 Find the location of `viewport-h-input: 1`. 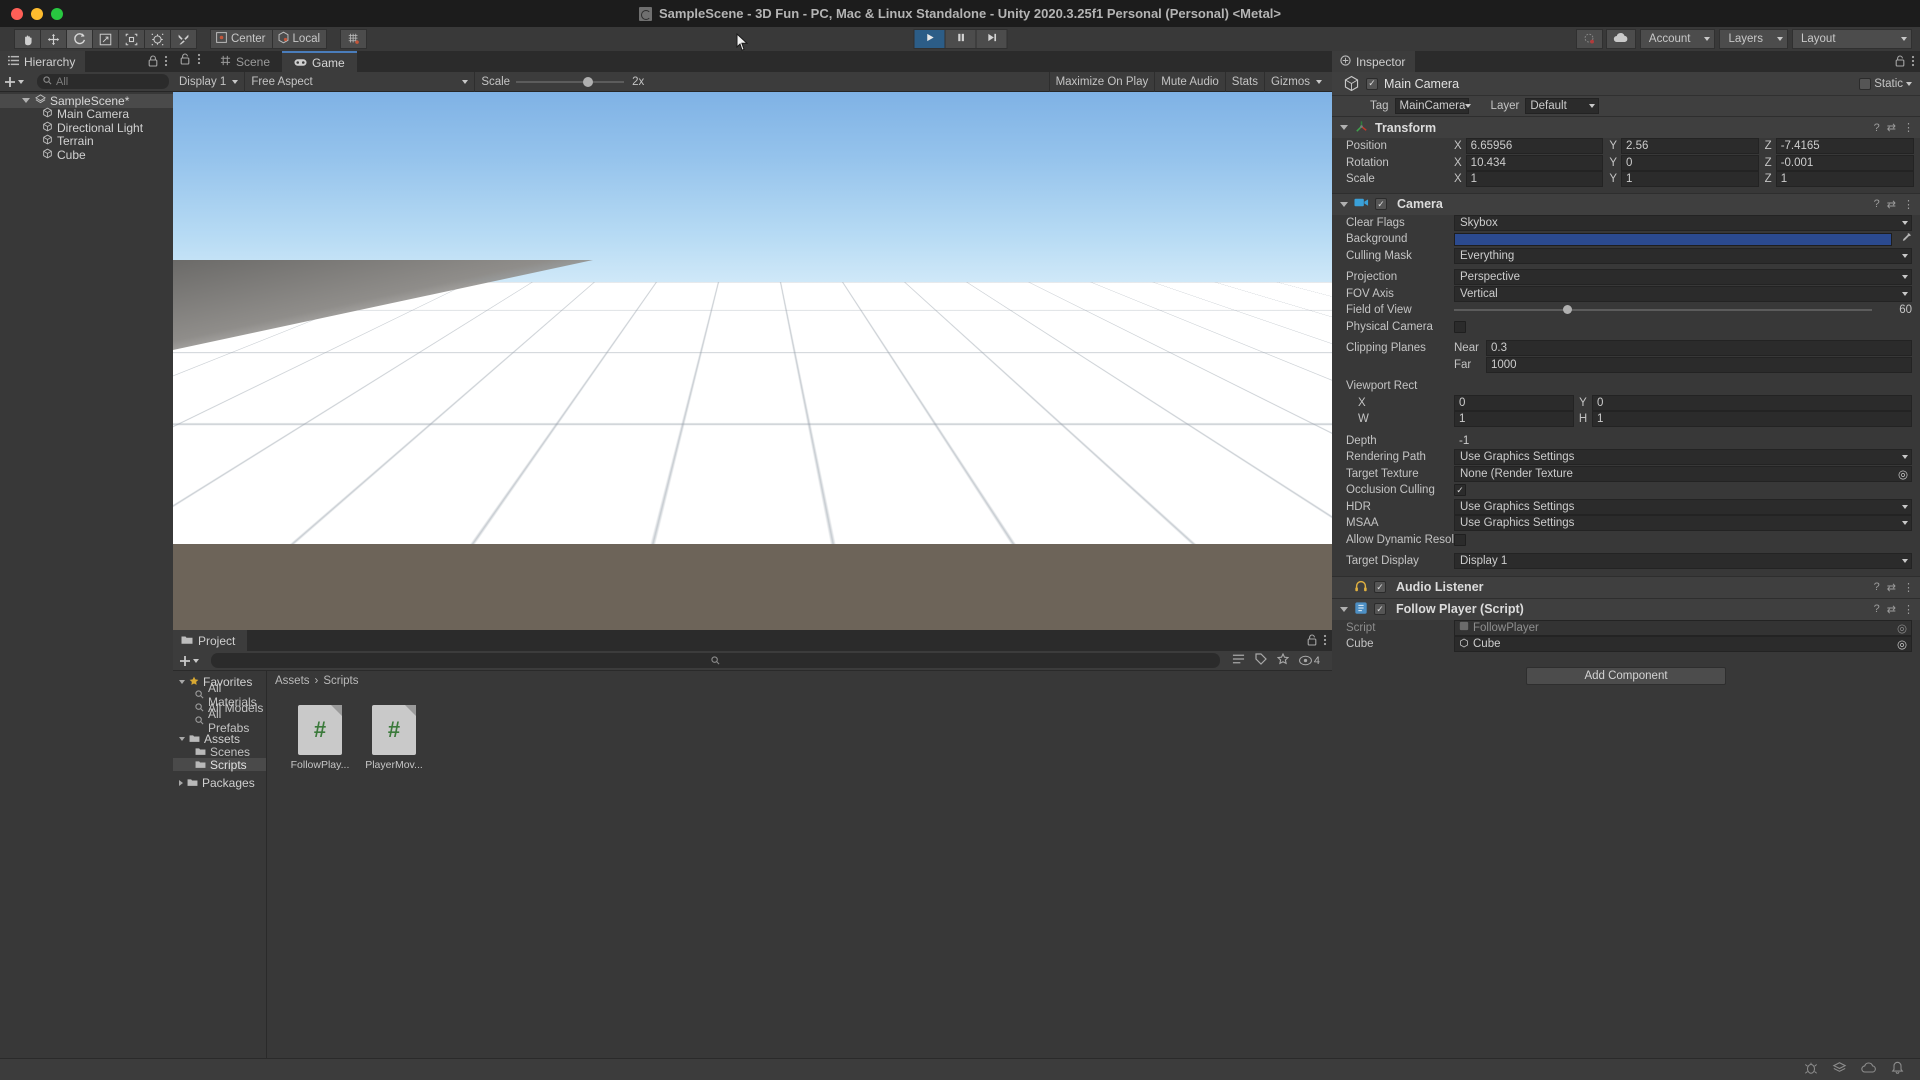

viewport-h-input: 1 is located at coordinates (1752, 419).